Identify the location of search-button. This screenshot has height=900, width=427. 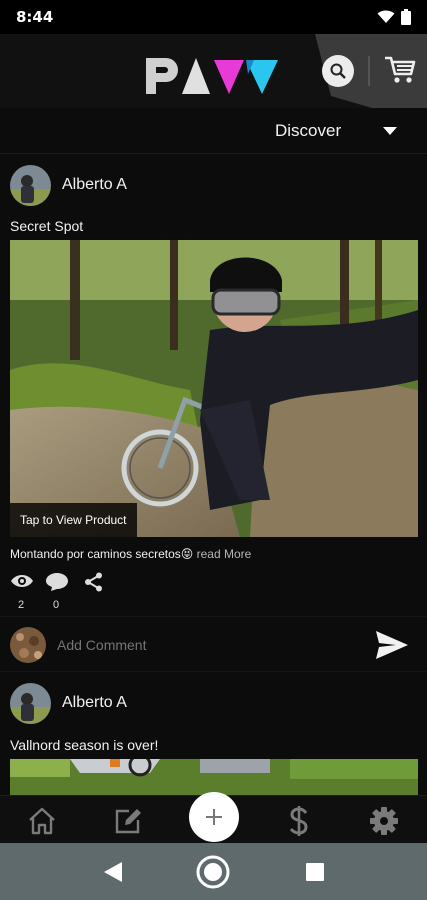
(338, 71).